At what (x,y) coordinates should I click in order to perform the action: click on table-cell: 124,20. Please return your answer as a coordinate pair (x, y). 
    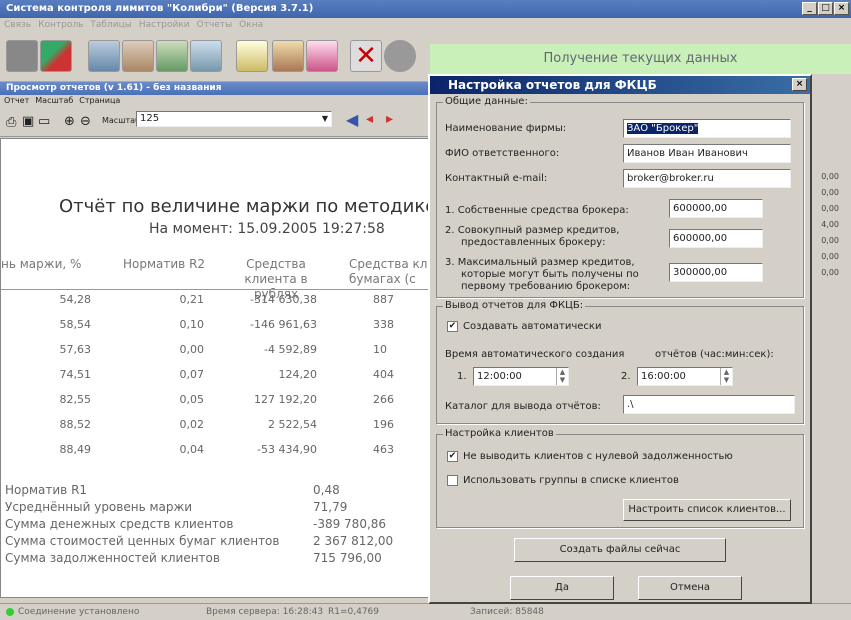
    Looking at the image, I should click on (298, 374).